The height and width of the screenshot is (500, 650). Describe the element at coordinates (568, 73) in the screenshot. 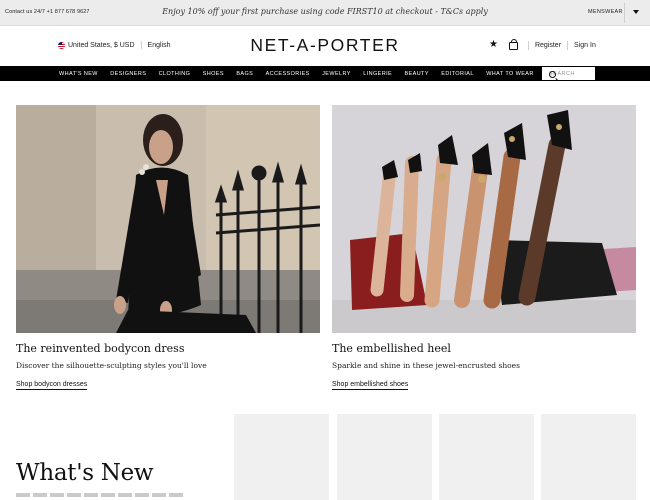

I see `search-input: SEARCH` at that location.